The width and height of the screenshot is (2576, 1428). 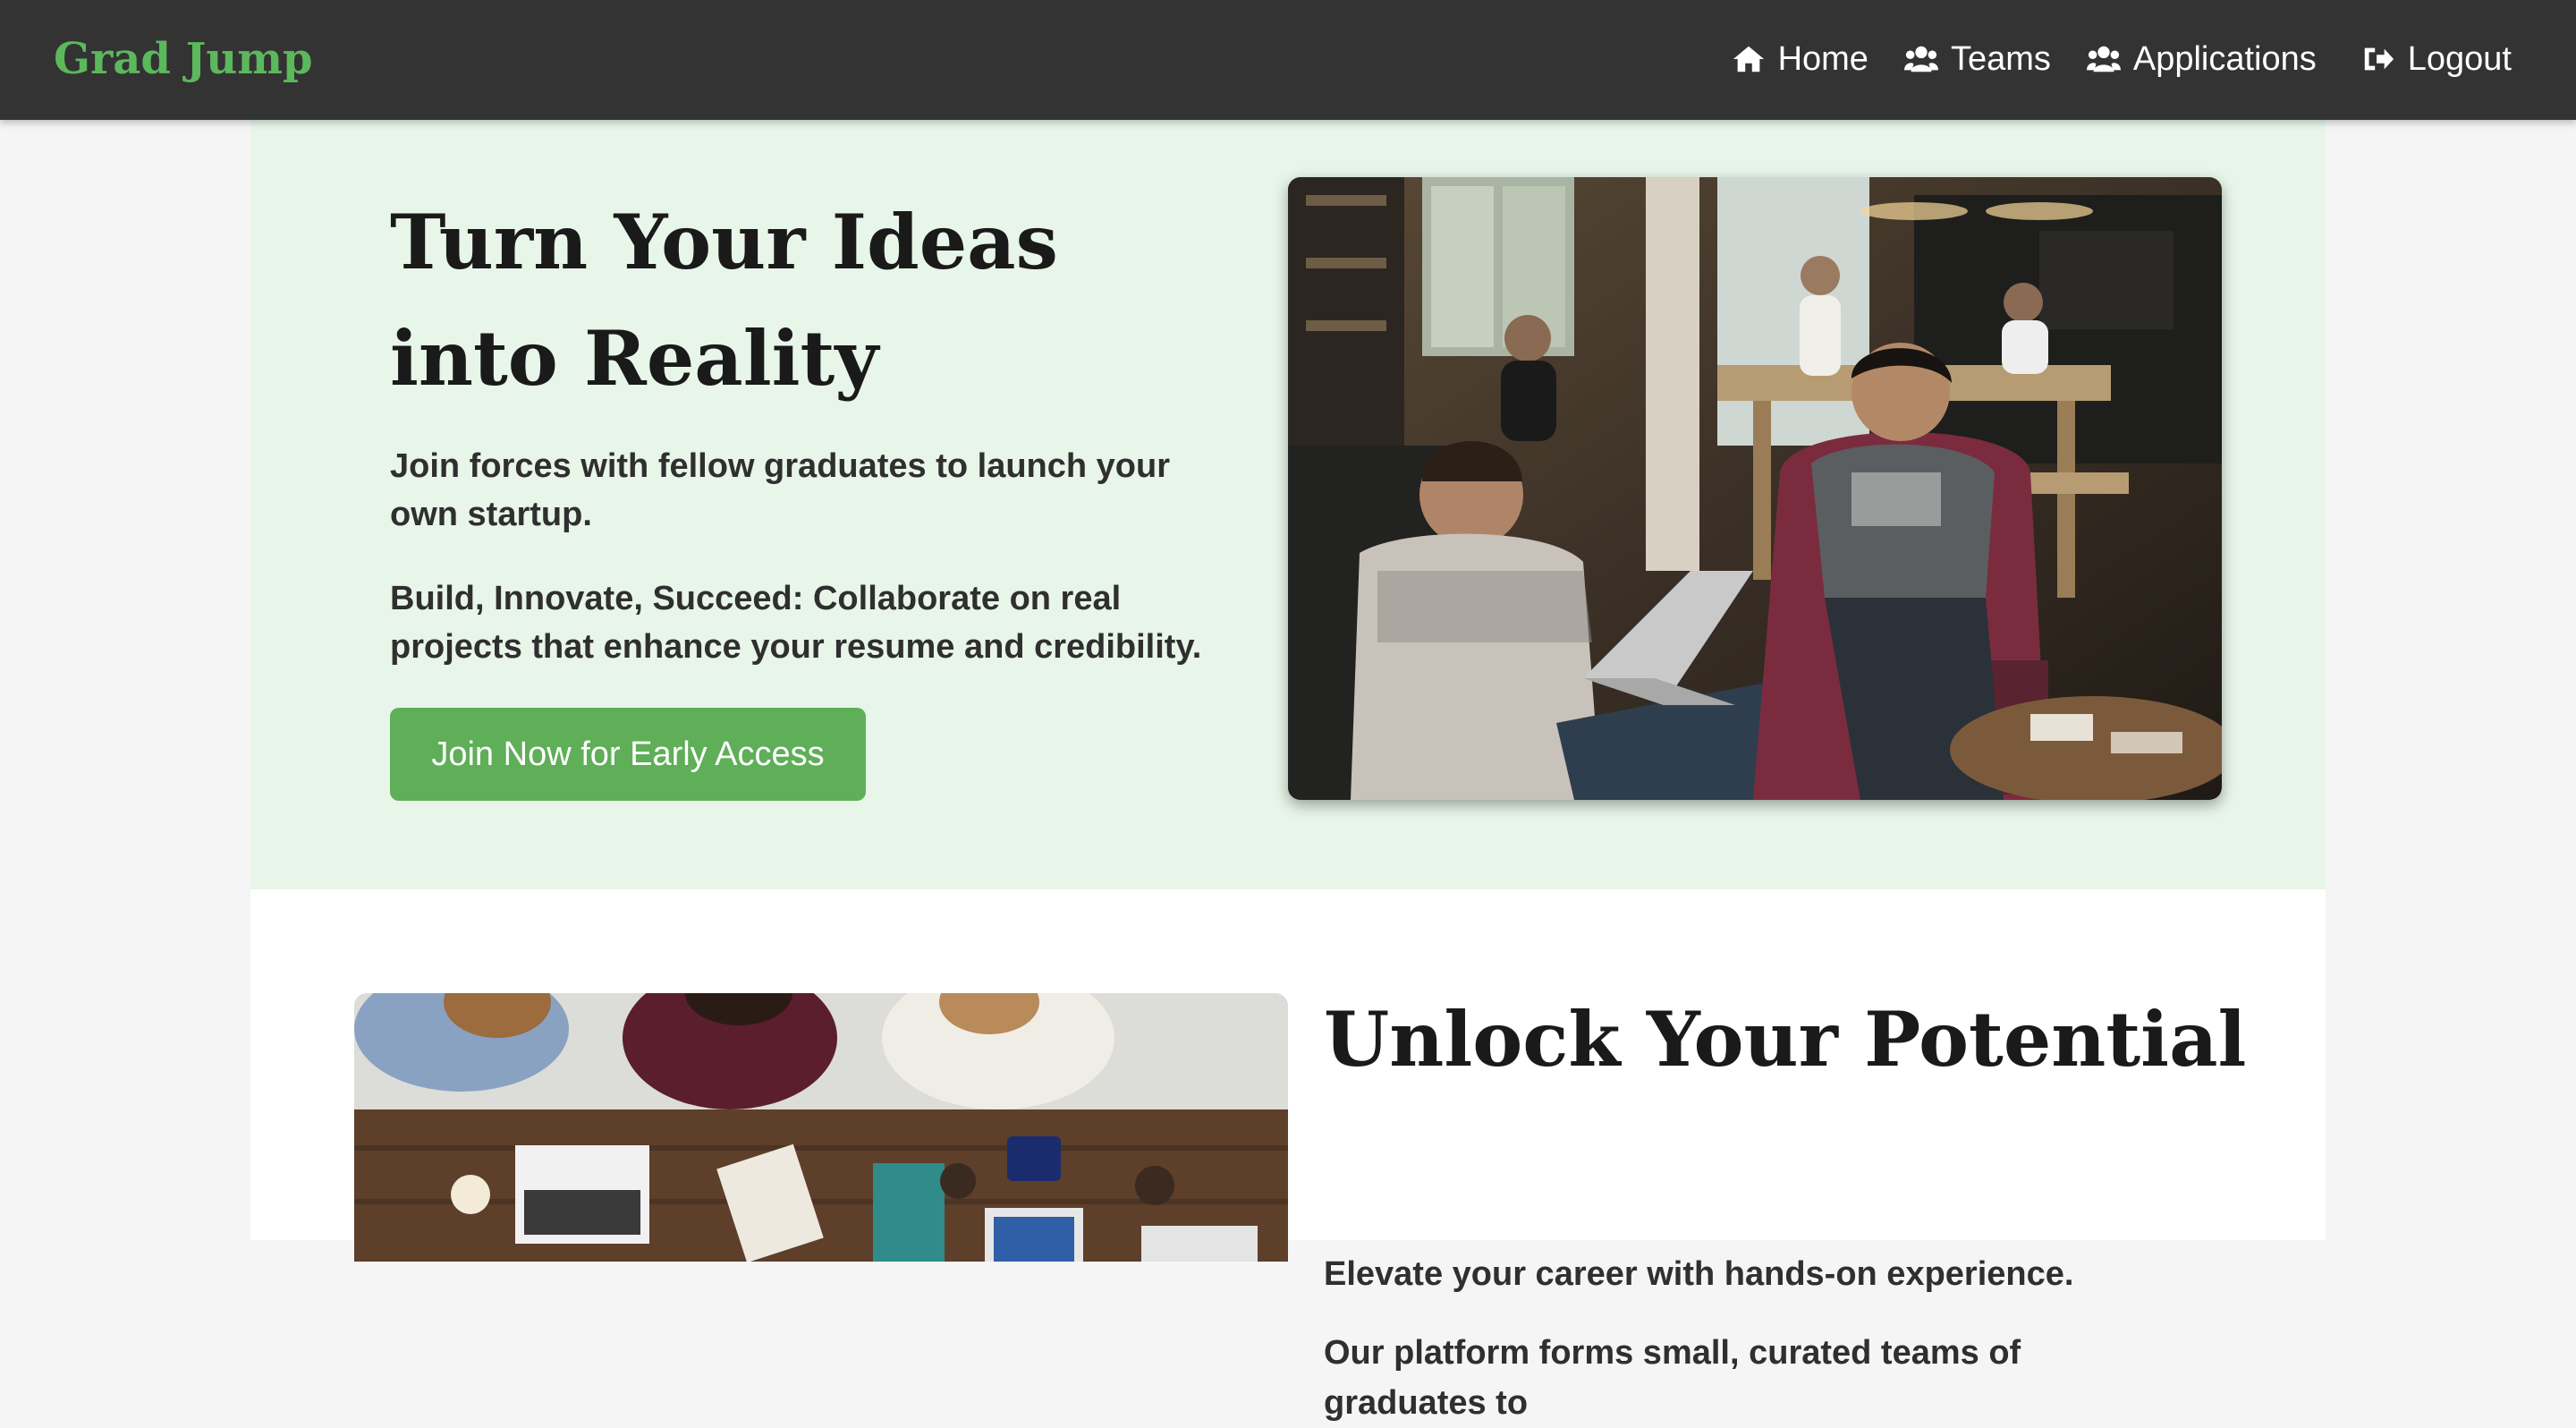 I want to click on nav-applications-link: Applications, so click(x=2201, y=59).